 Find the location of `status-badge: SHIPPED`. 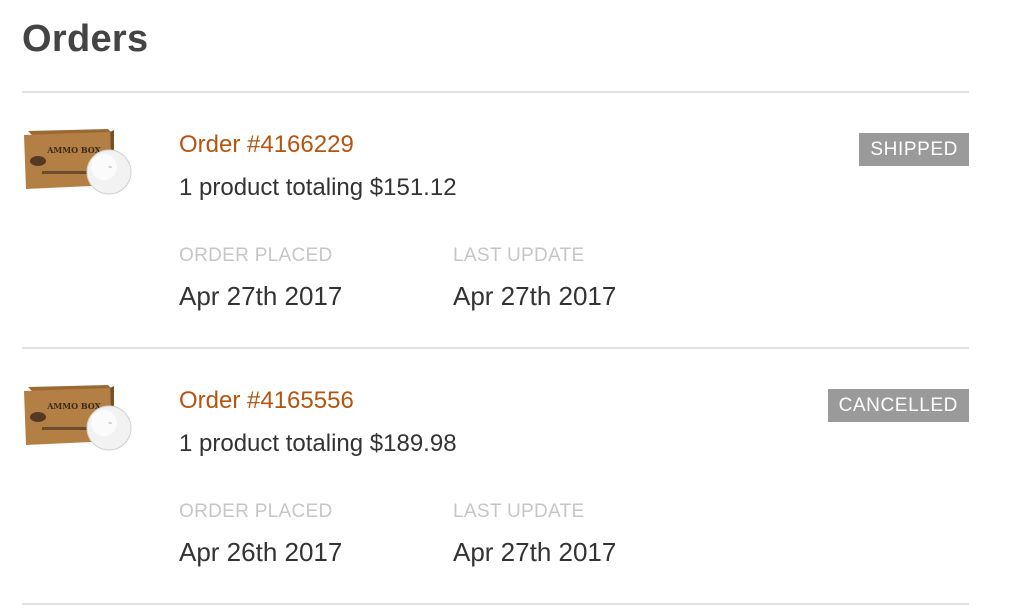

status-badge: SHIPPED is located at coordinates (914, 149).